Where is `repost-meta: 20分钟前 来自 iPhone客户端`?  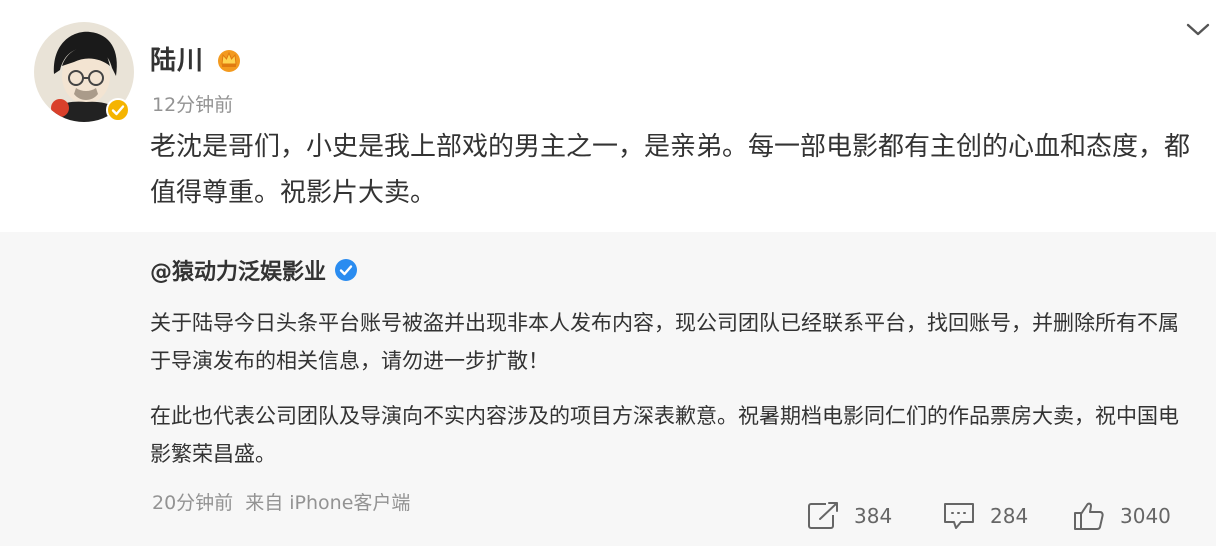
repost-meta: 20分钟前 来自 iPhone客户端 is located at coordinates (284, 501).